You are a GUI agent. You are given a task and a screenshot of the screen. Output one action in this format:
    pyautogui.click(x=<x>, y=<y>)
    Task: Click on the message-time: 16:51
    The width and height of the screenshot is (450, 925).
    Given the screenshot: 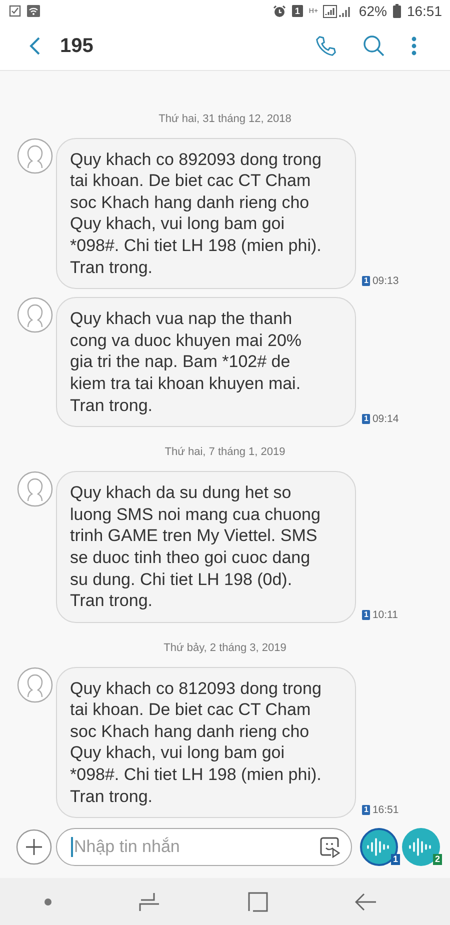 What is the action you would take?
    pyautogui.click(x=385, y=810)
    